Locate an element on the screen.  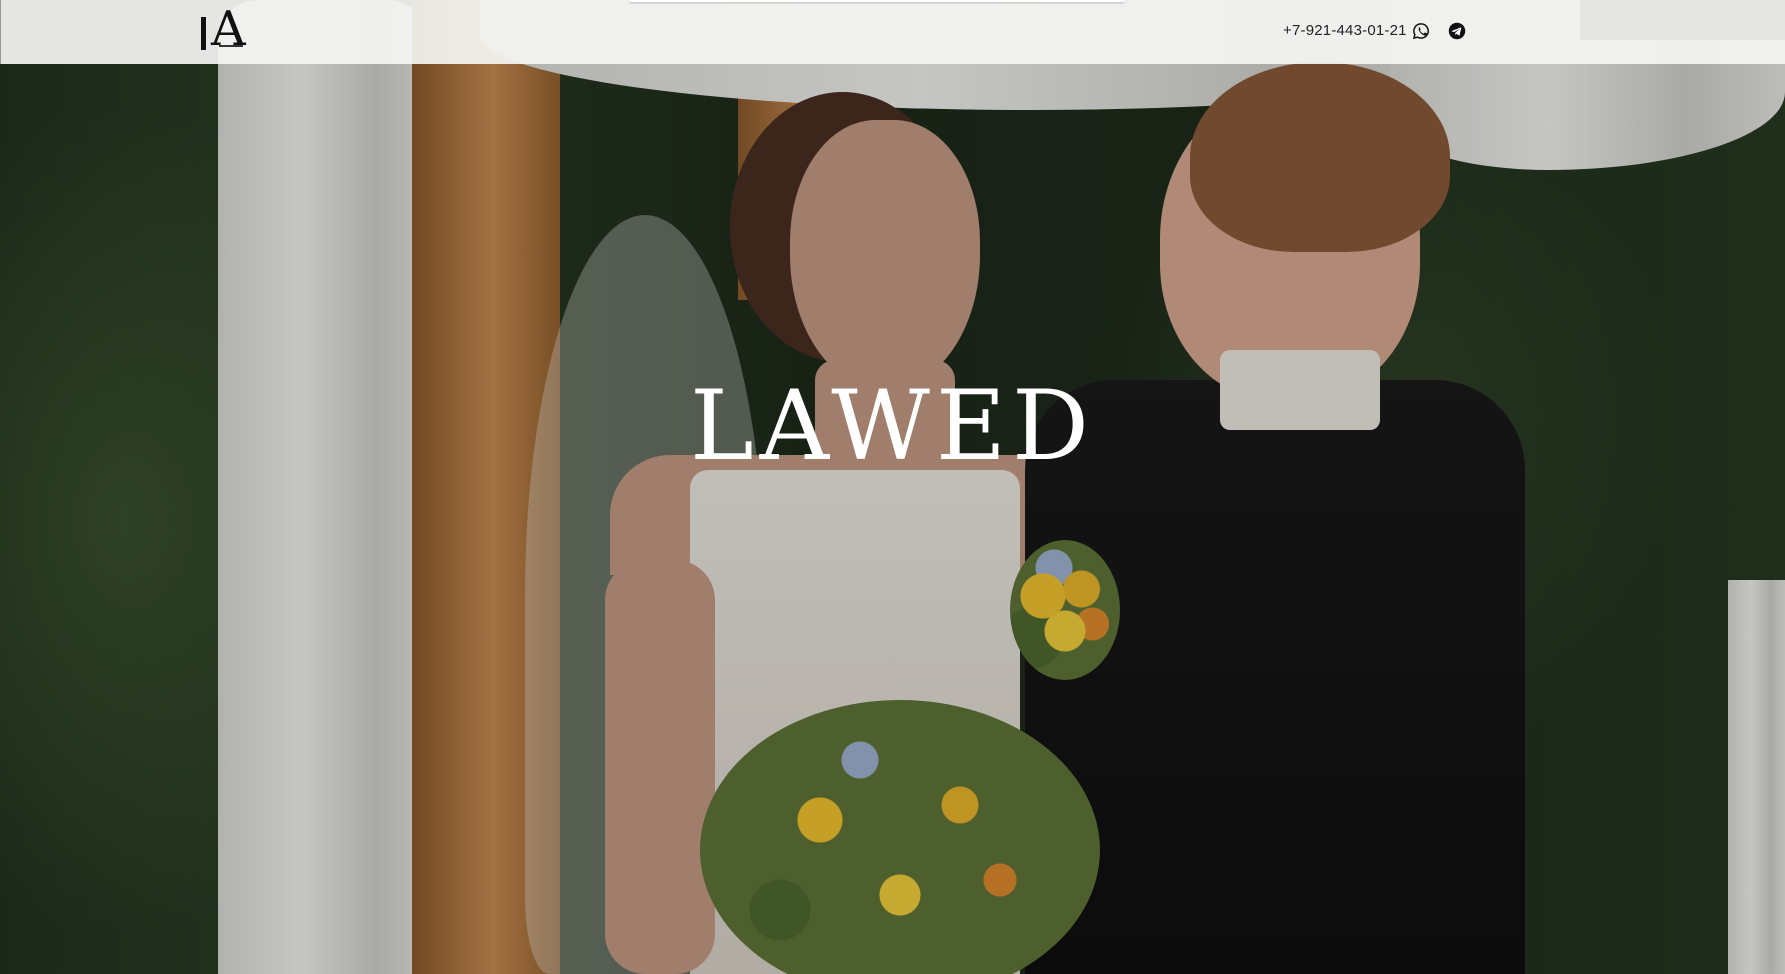
telegram-icon is located at coordinates (1457, 31).